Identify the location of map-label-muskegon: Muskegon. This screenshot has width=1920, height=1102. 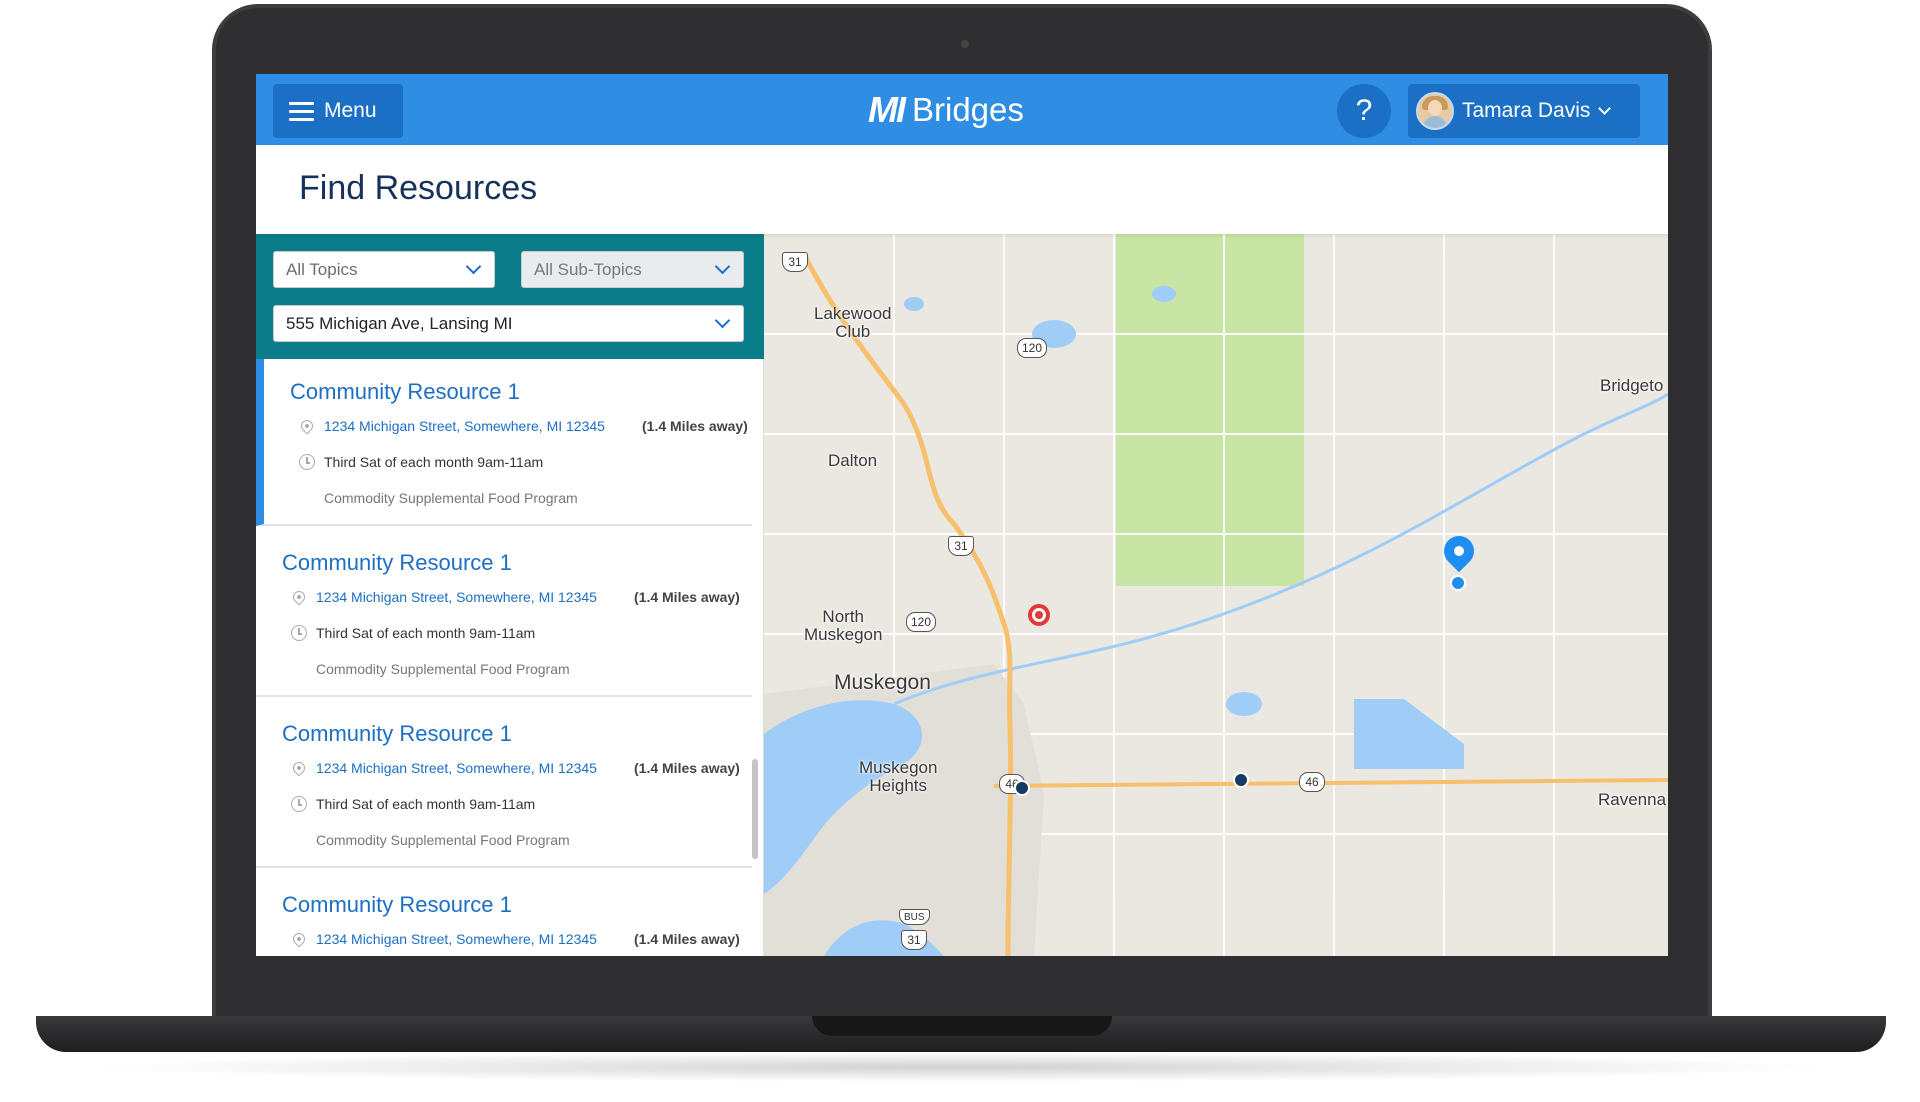
(882, 682).